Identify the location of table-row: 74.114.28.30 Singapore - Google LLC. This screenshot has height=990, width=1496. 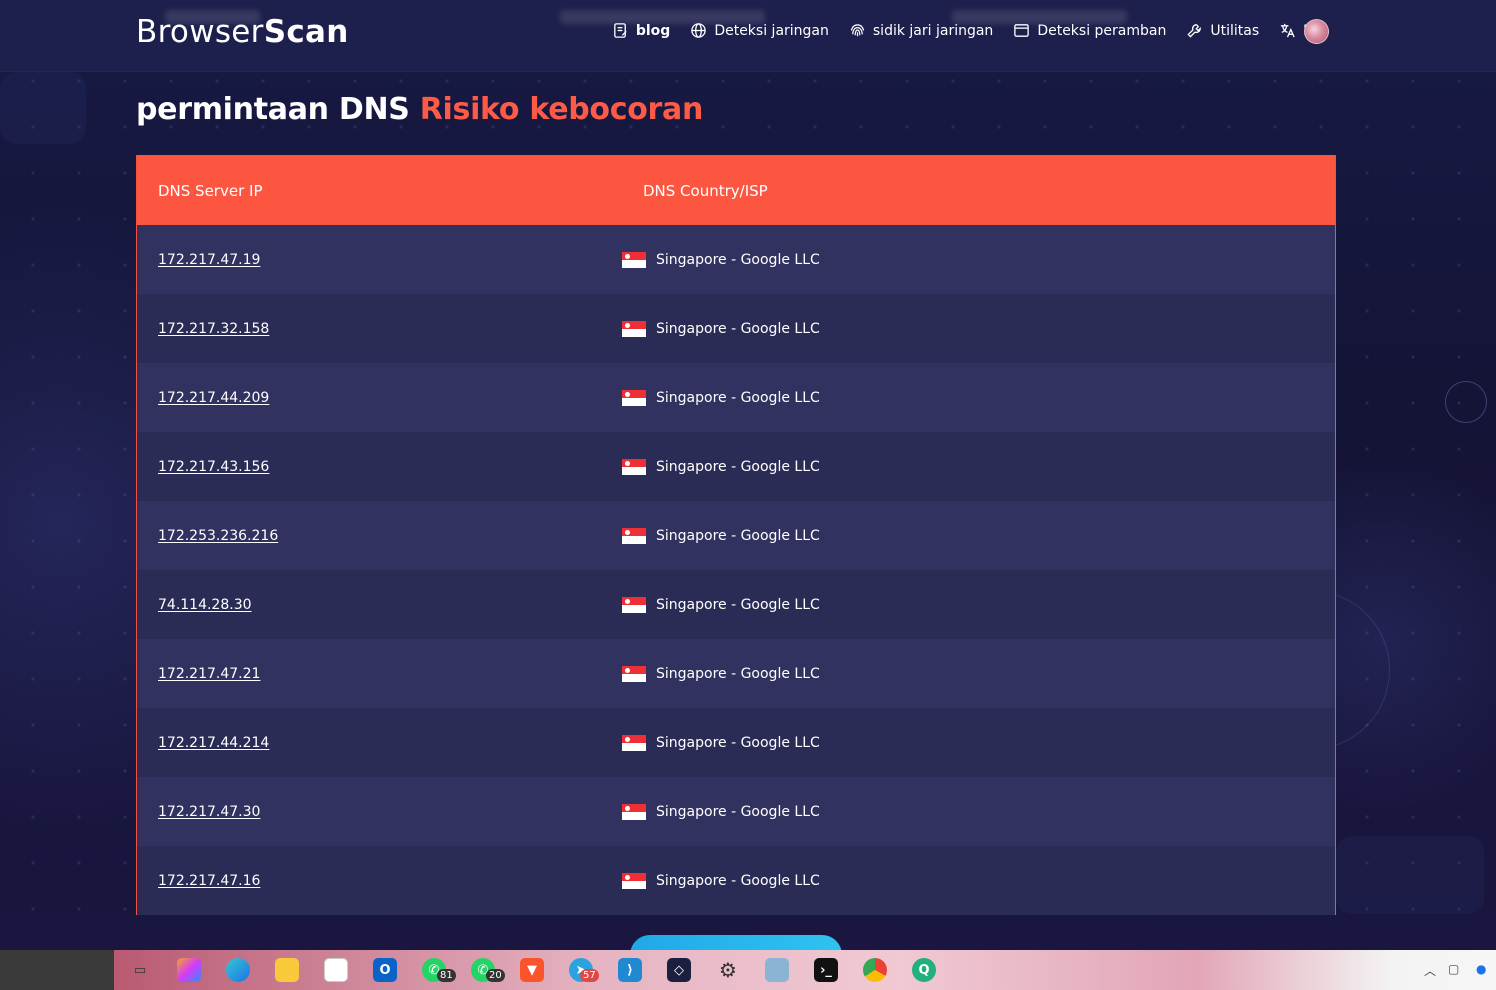
(736, 604).